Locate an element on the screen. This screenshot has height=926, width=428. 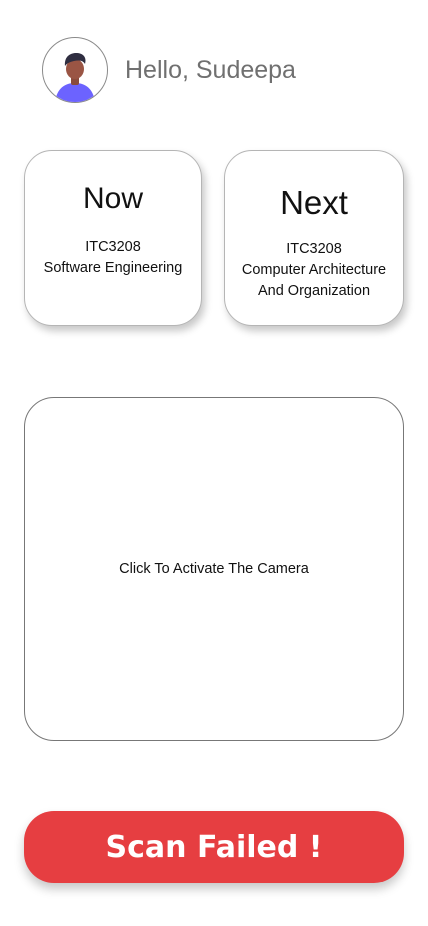
greeting-text: Hello, Sudeepa is located at coordinates (210, 69).